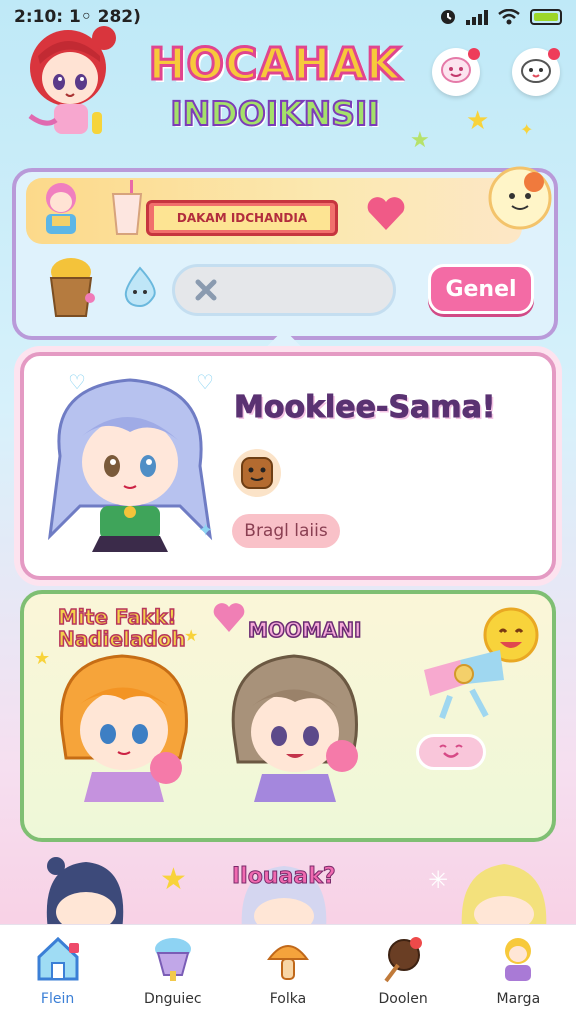  Describe the element at coordinates (85, 893) in the screenshot. I see `chibi-navy-hair` at that location.